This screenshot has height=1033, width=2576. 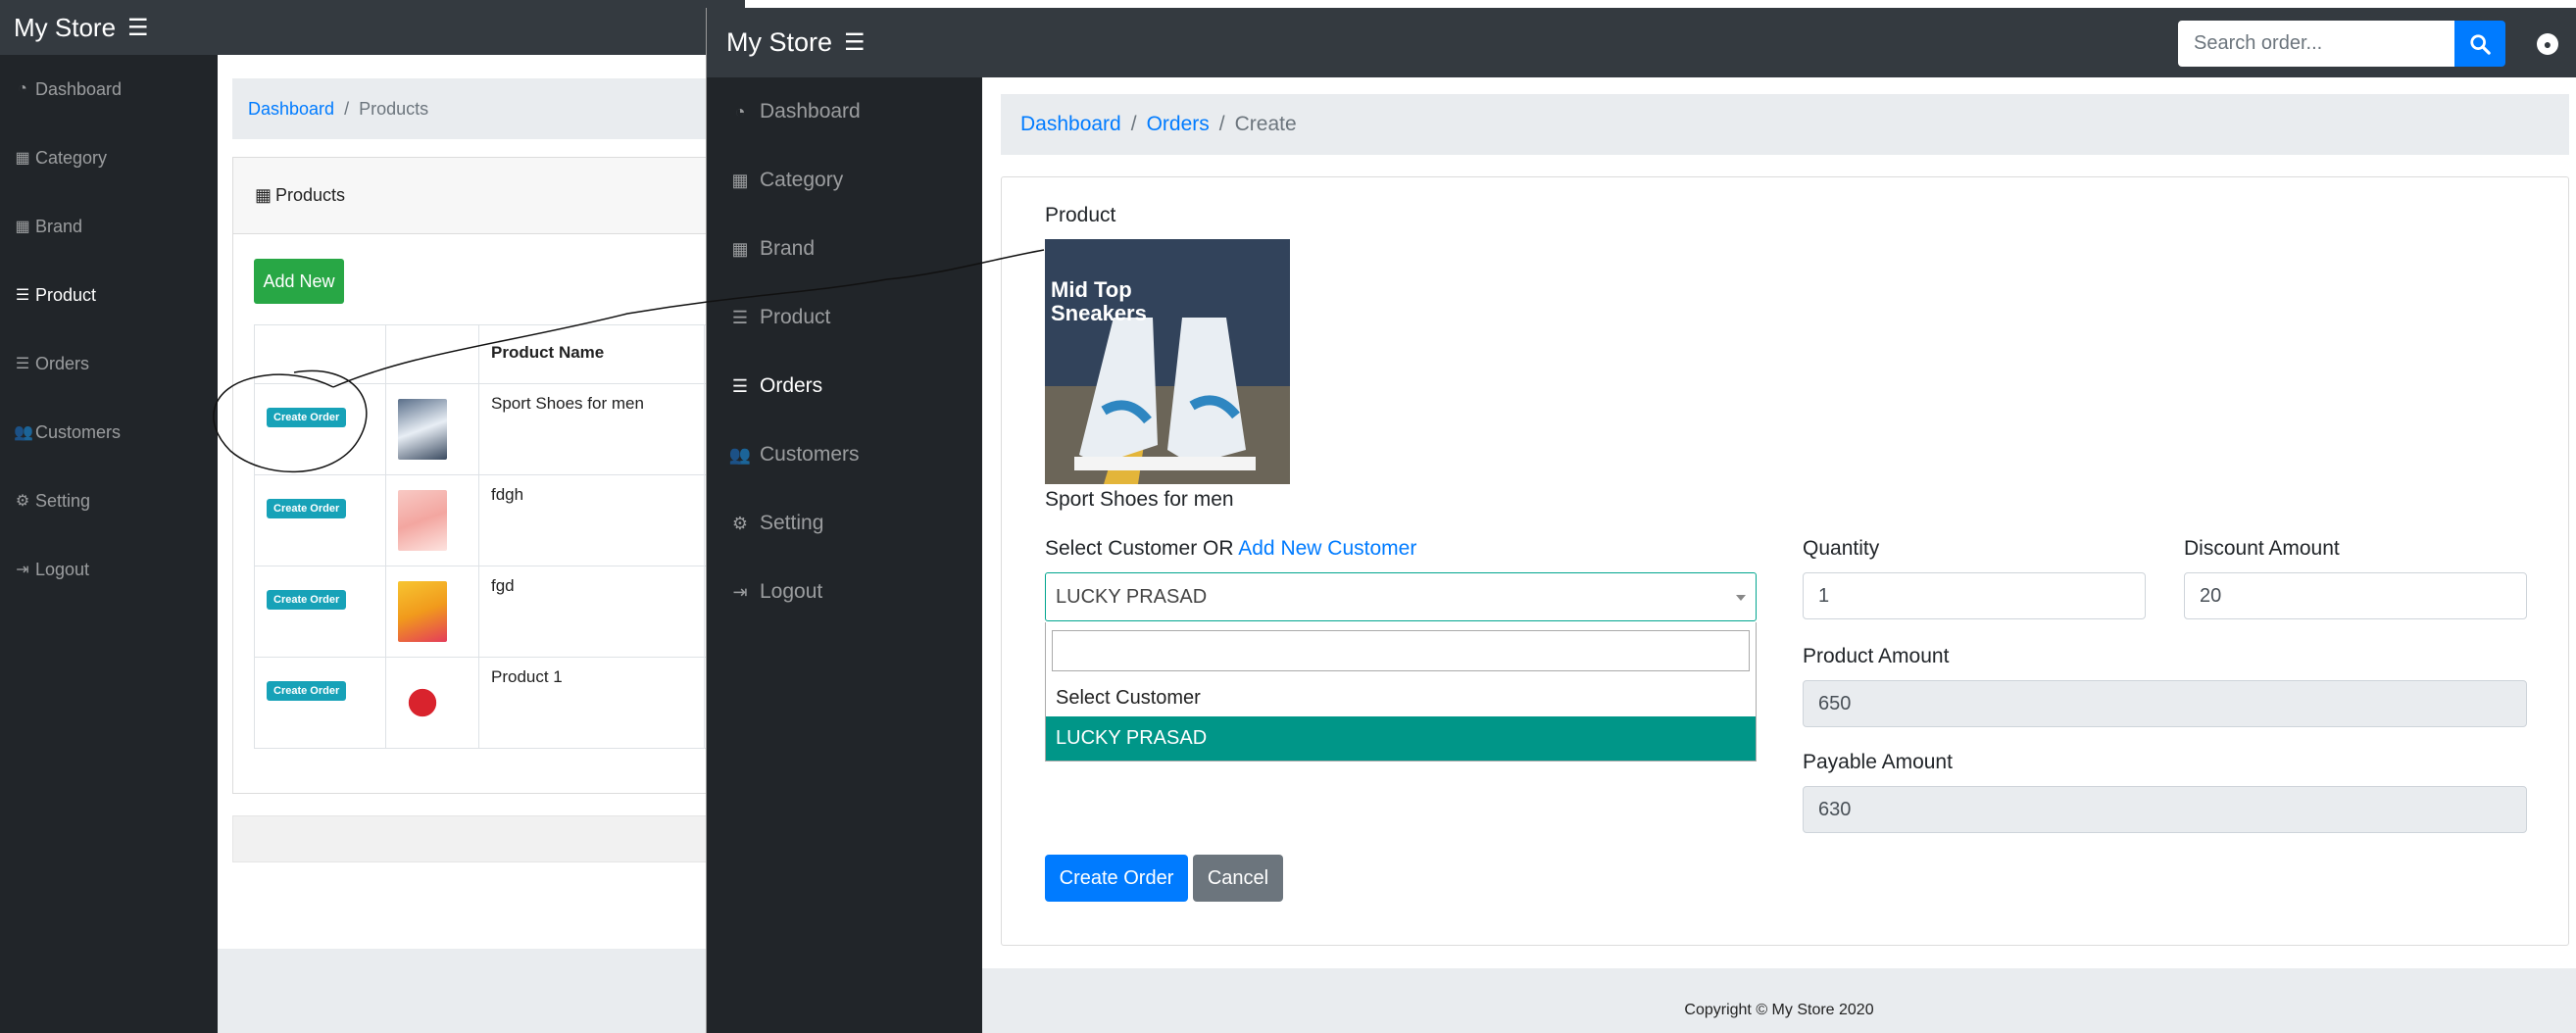 I want to click on product-name: Sport Shoes for men, so click(x=591, y=429).